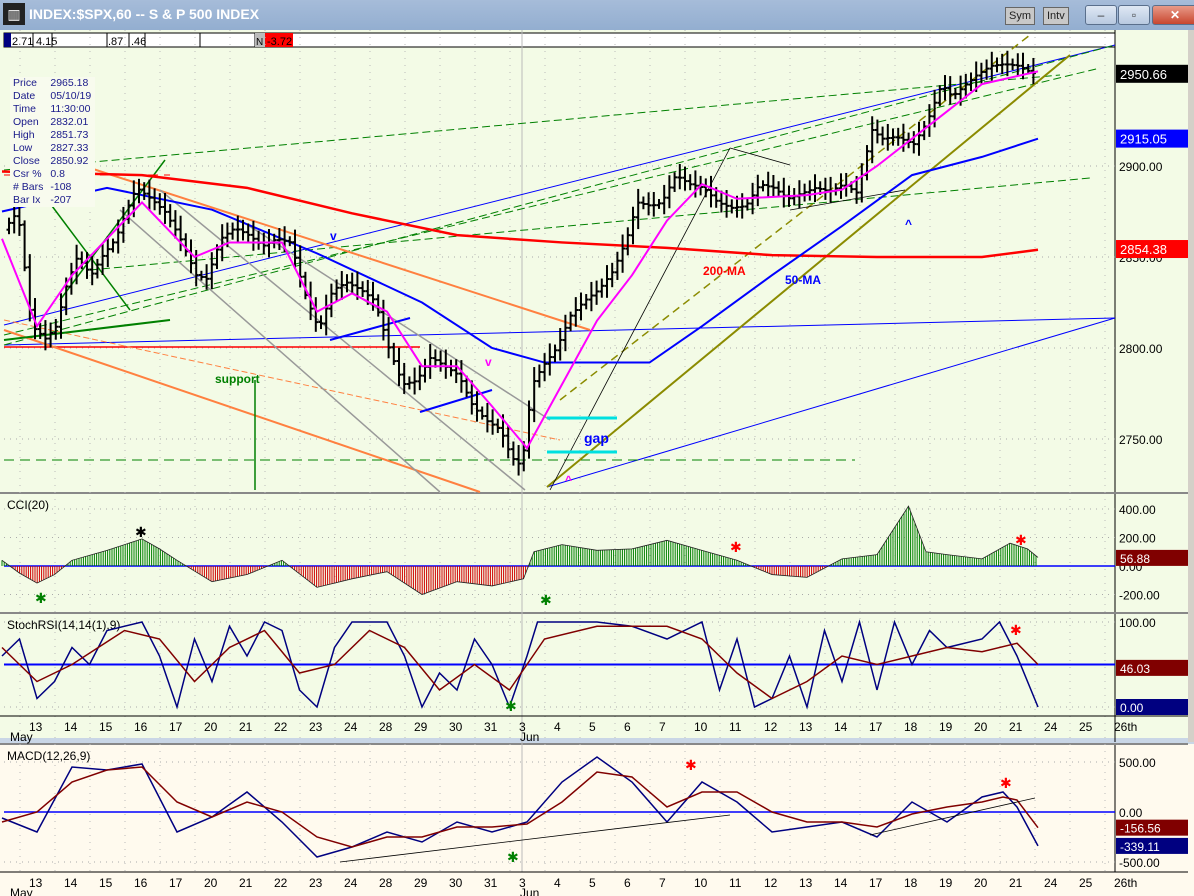 The image size is (1194, 896). I want to click on info-row: Low 2827.33, so click(52, 148).